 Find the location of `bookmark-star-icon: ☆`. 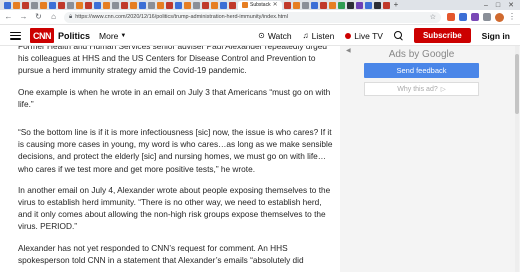

bookmark-star-icon: ☆ is located at coordinates (433, 17).